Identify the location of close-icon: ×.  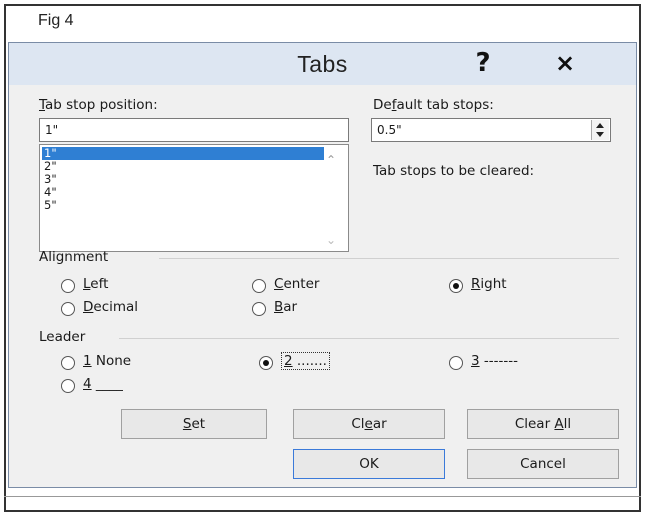
(565, 63).